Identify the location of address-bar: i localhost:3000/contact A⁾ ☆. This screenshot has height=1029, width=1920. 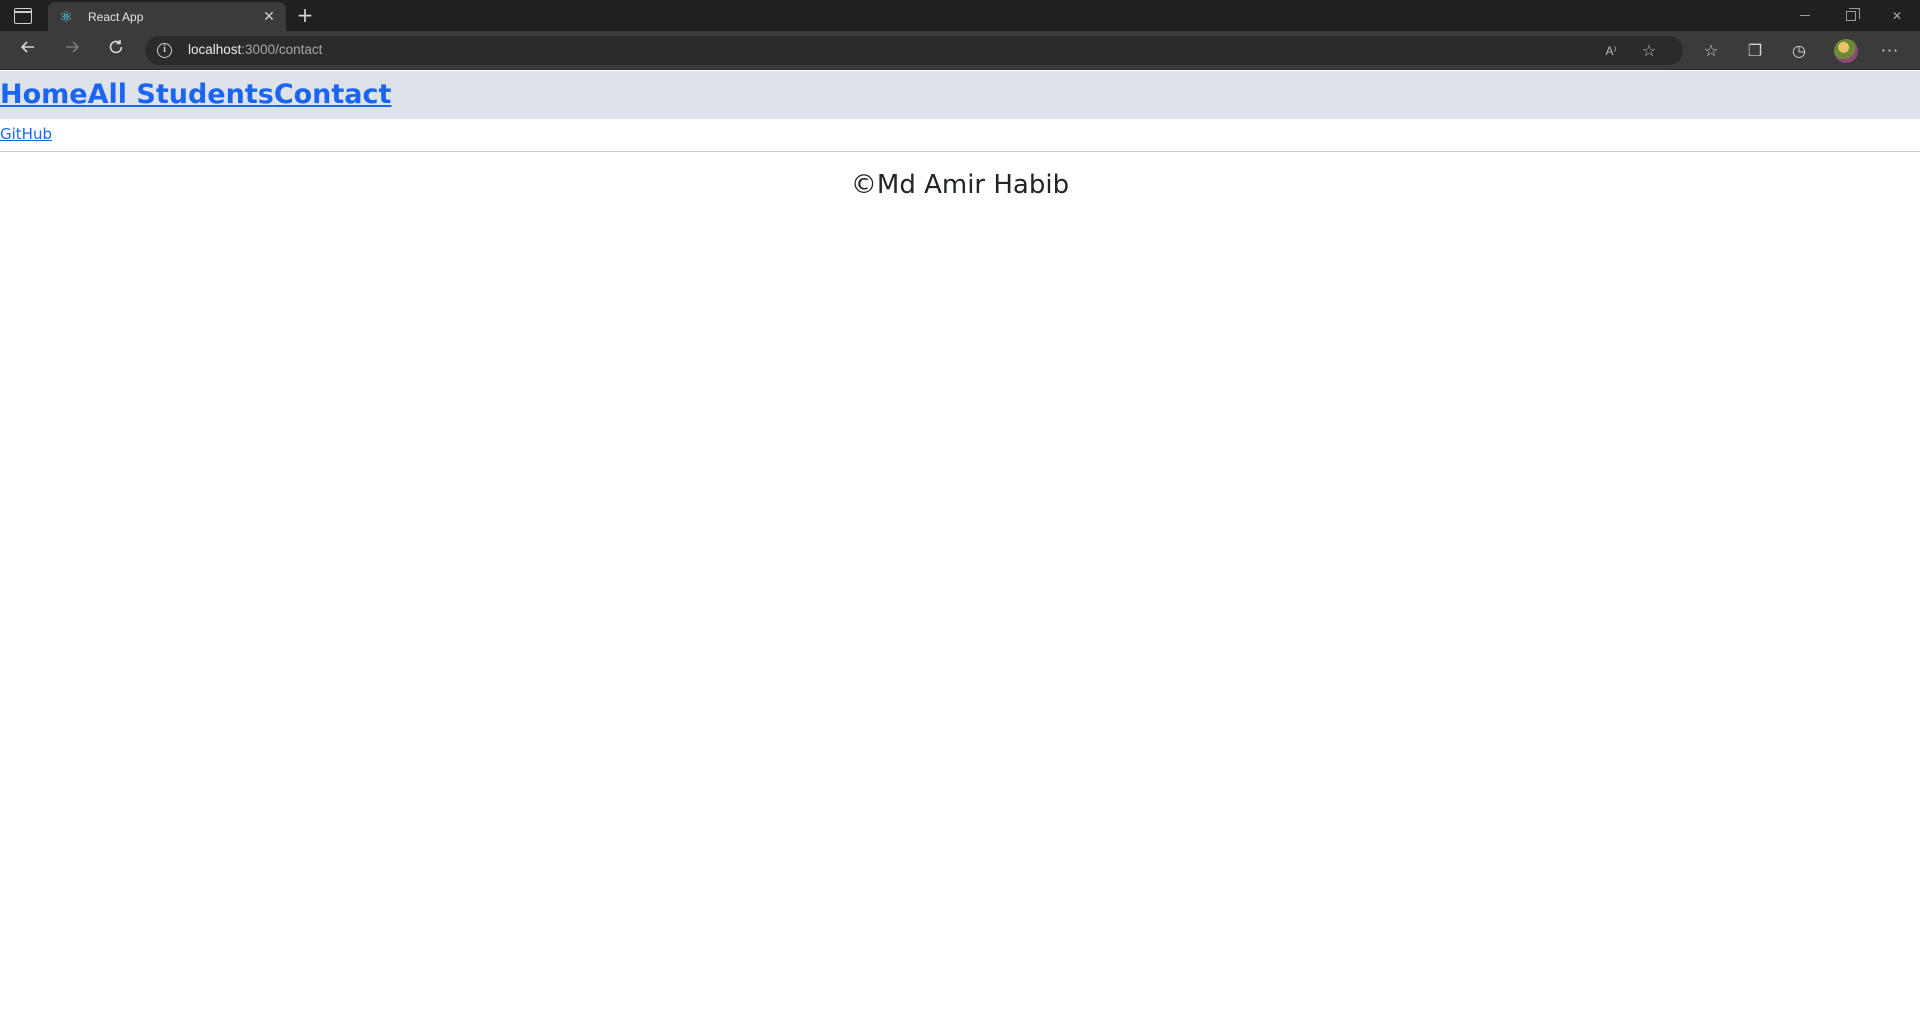
(914, 50).